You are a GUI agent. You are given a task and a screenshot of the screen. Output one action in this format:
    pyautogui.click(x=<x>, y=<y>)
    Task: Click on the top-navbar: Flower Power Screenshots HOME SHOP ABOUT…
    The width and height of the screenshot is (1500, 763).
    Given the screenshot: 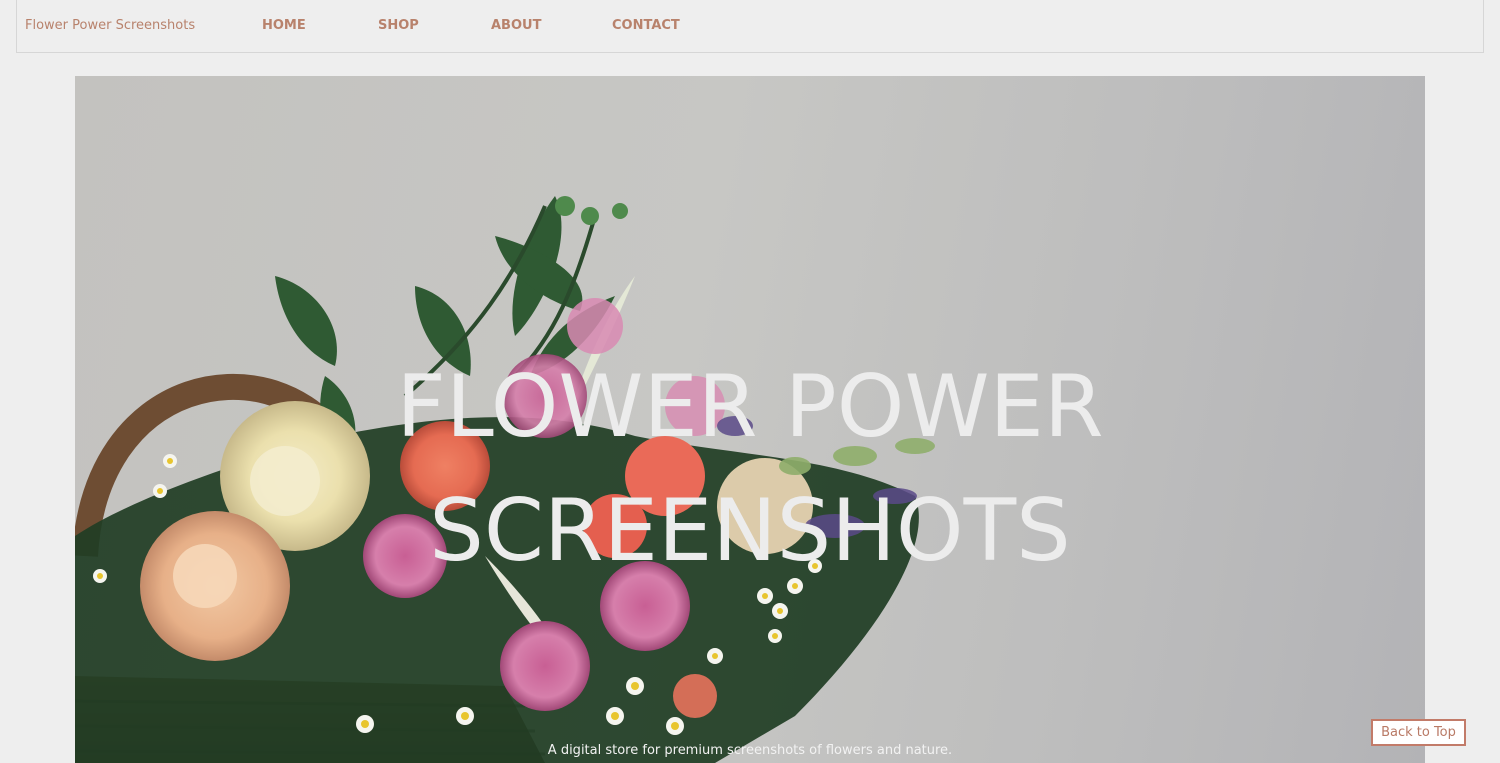 What is the action you would take?
    pyautogui.click(x=750, y=26)
    